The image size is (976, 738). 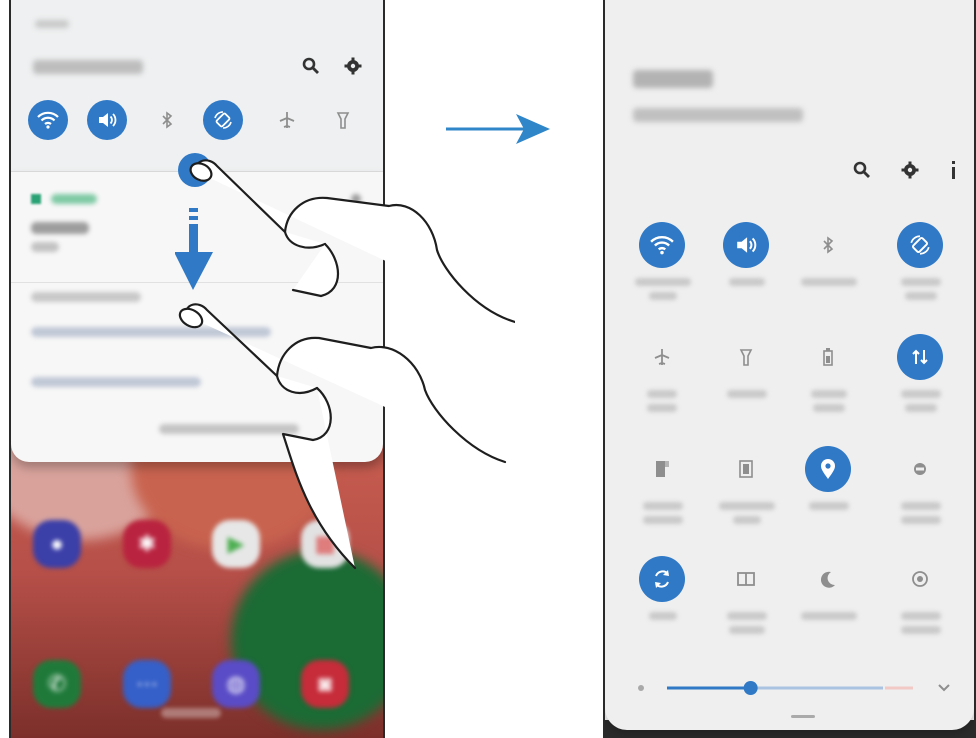 What do you see at coordinates (663, 494) in the screenshot?
I see `tile-nfc` at bounding box center [663, 494].